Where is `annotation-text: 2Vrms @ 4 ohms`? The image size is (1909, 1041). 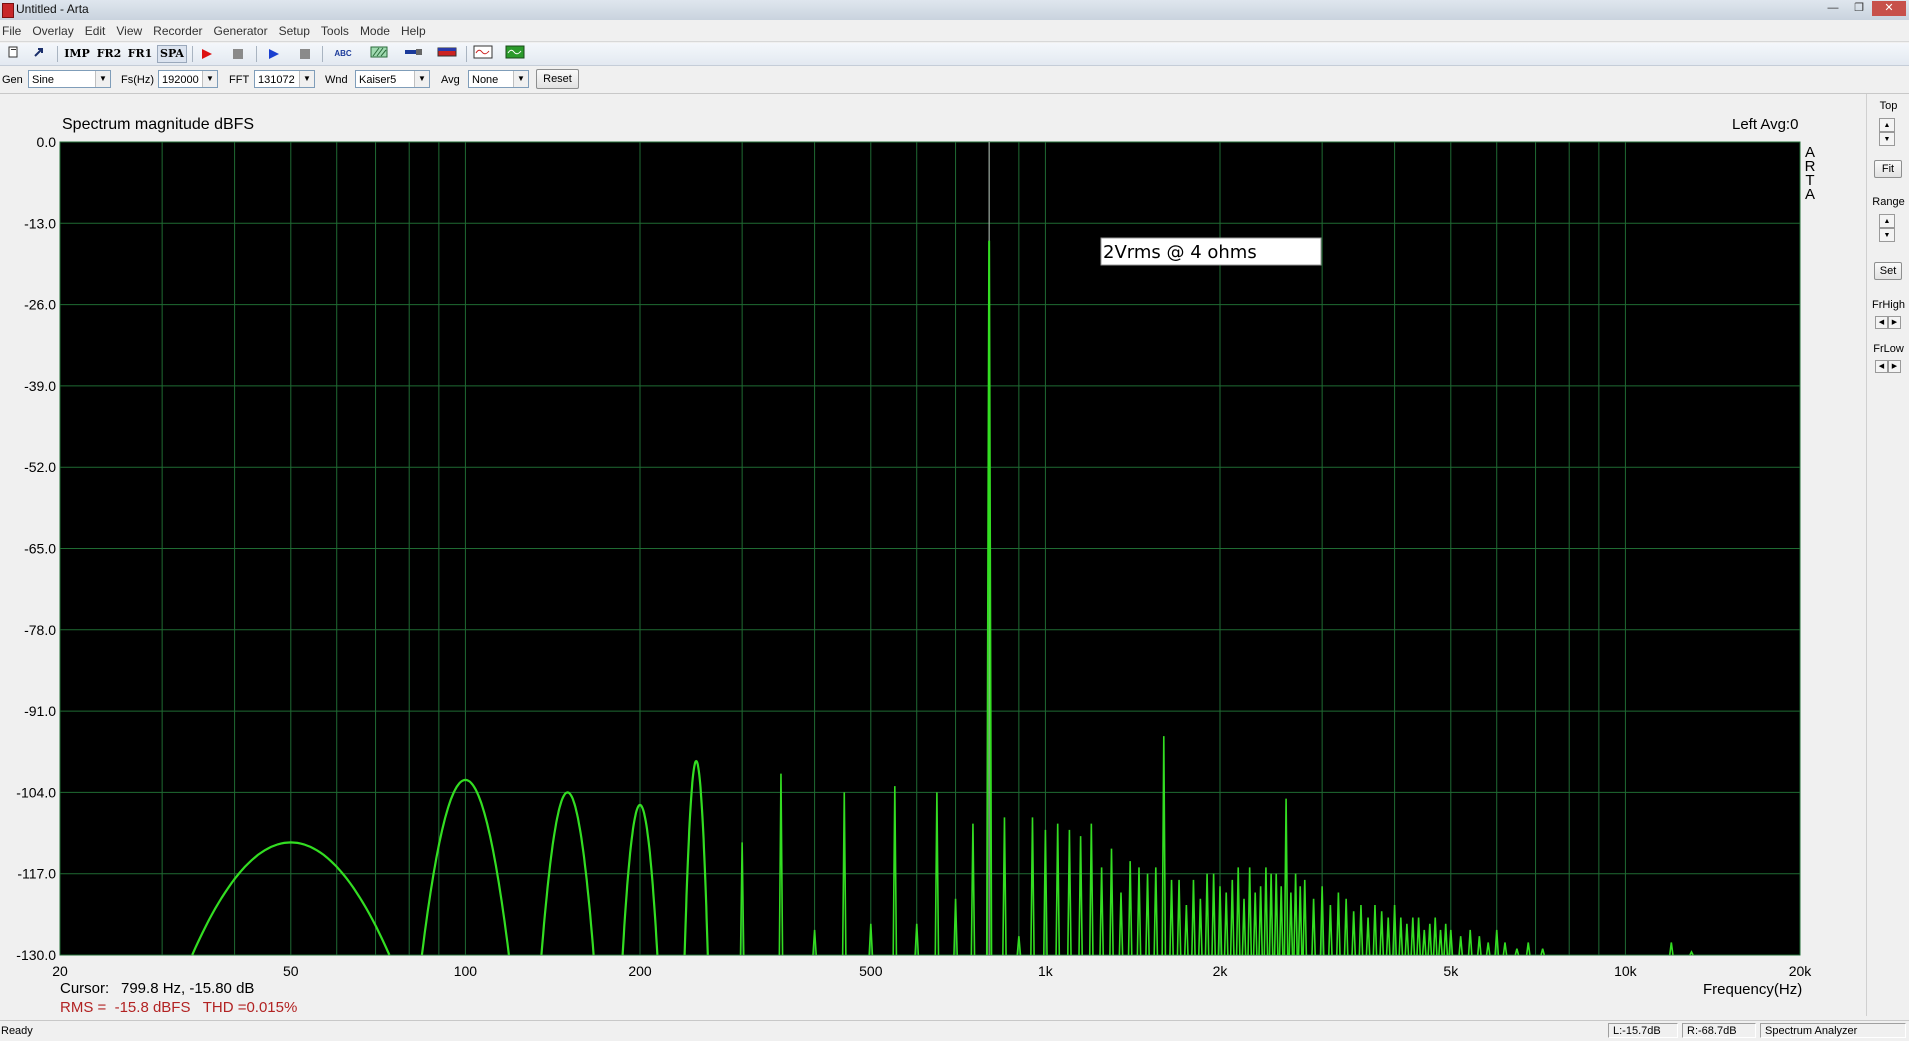 annotation-text: 2Vrms @ 4 ohms is located at coordinates (1180, 252).